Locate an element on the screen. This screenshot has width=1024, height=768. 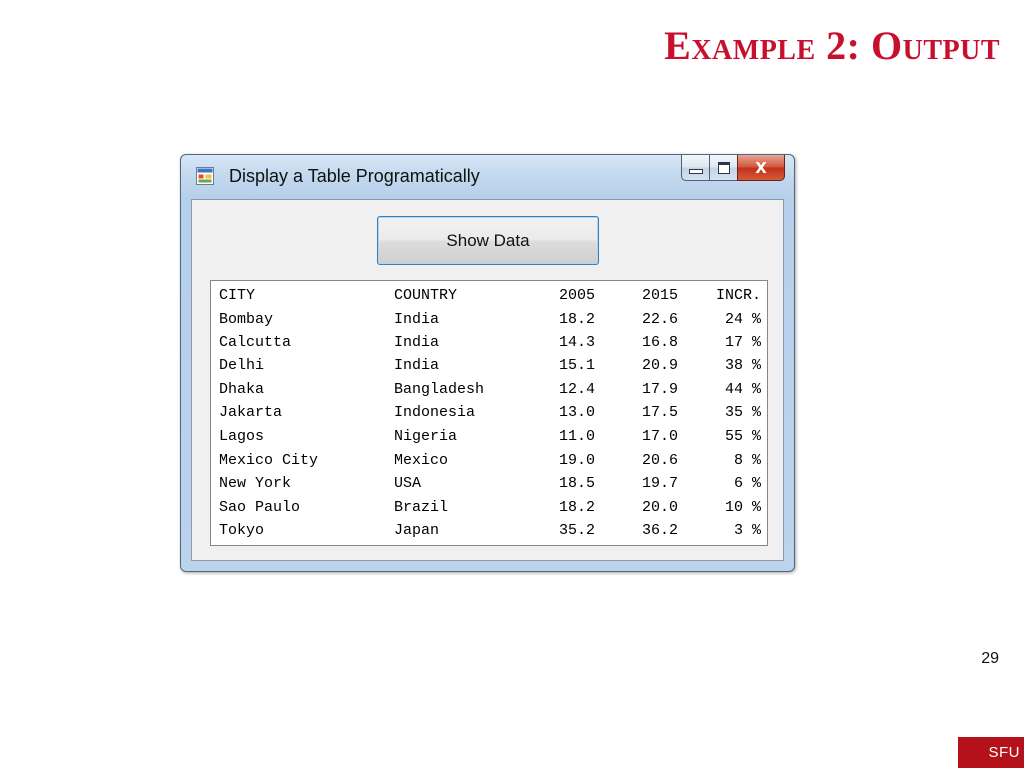
cell-city: Jakarta is located at coordinates (251, 412).